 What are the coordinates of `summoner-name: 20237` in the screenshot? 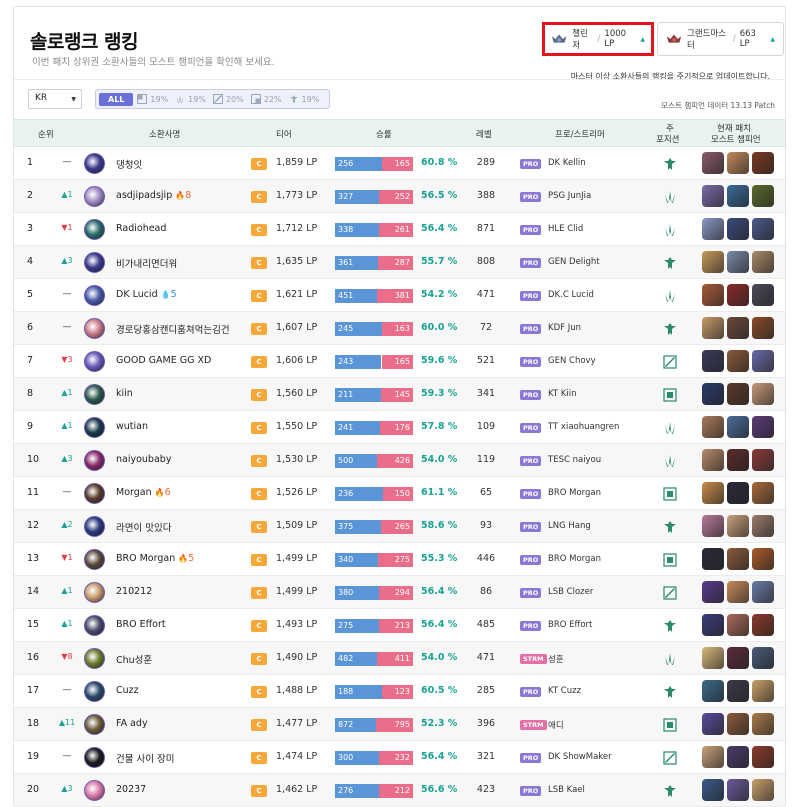 It's located at (131, 789).